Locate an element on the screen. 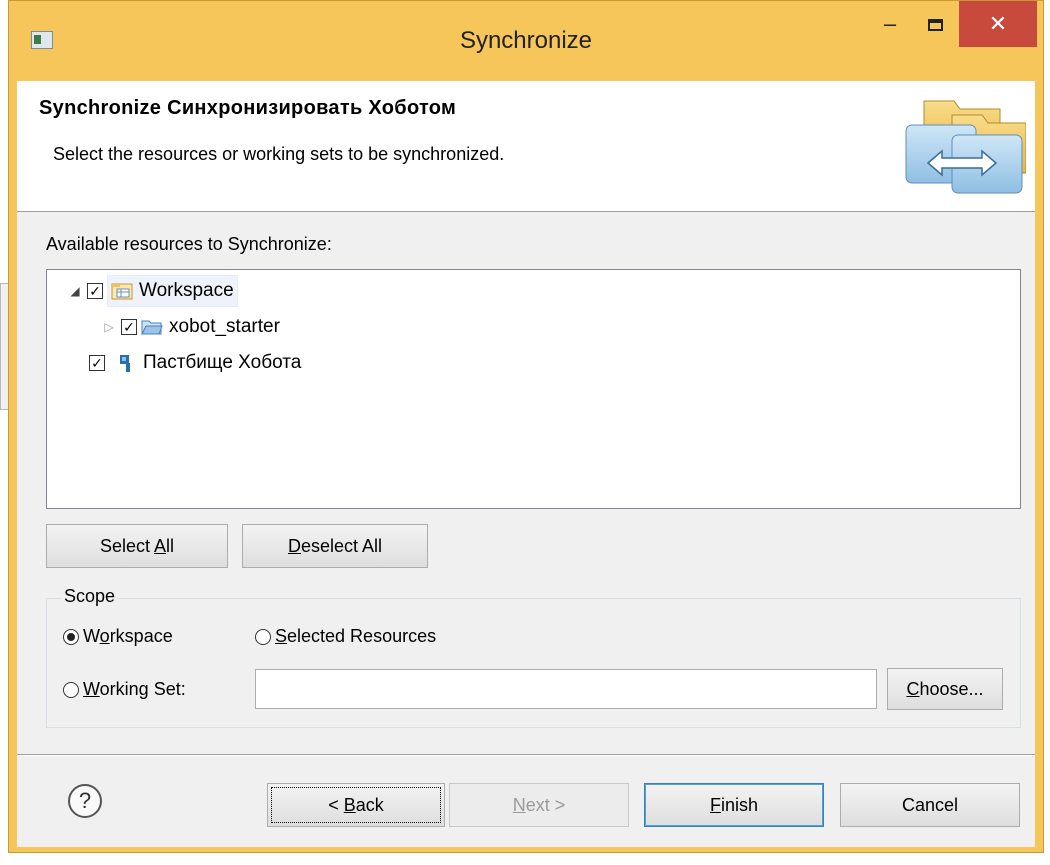  button-label: ack is located at coordinates (369, 805).